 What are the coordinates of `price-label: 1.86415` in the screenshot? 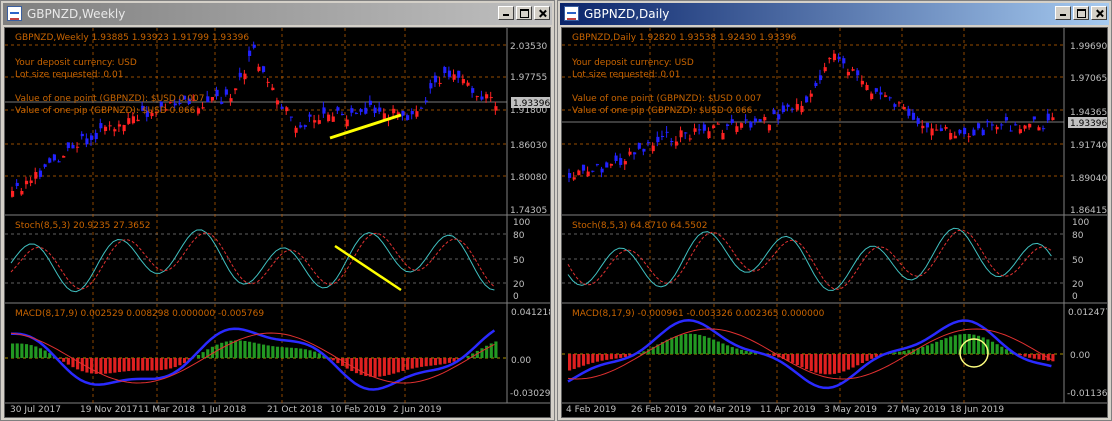 It's located at (1088, 211).